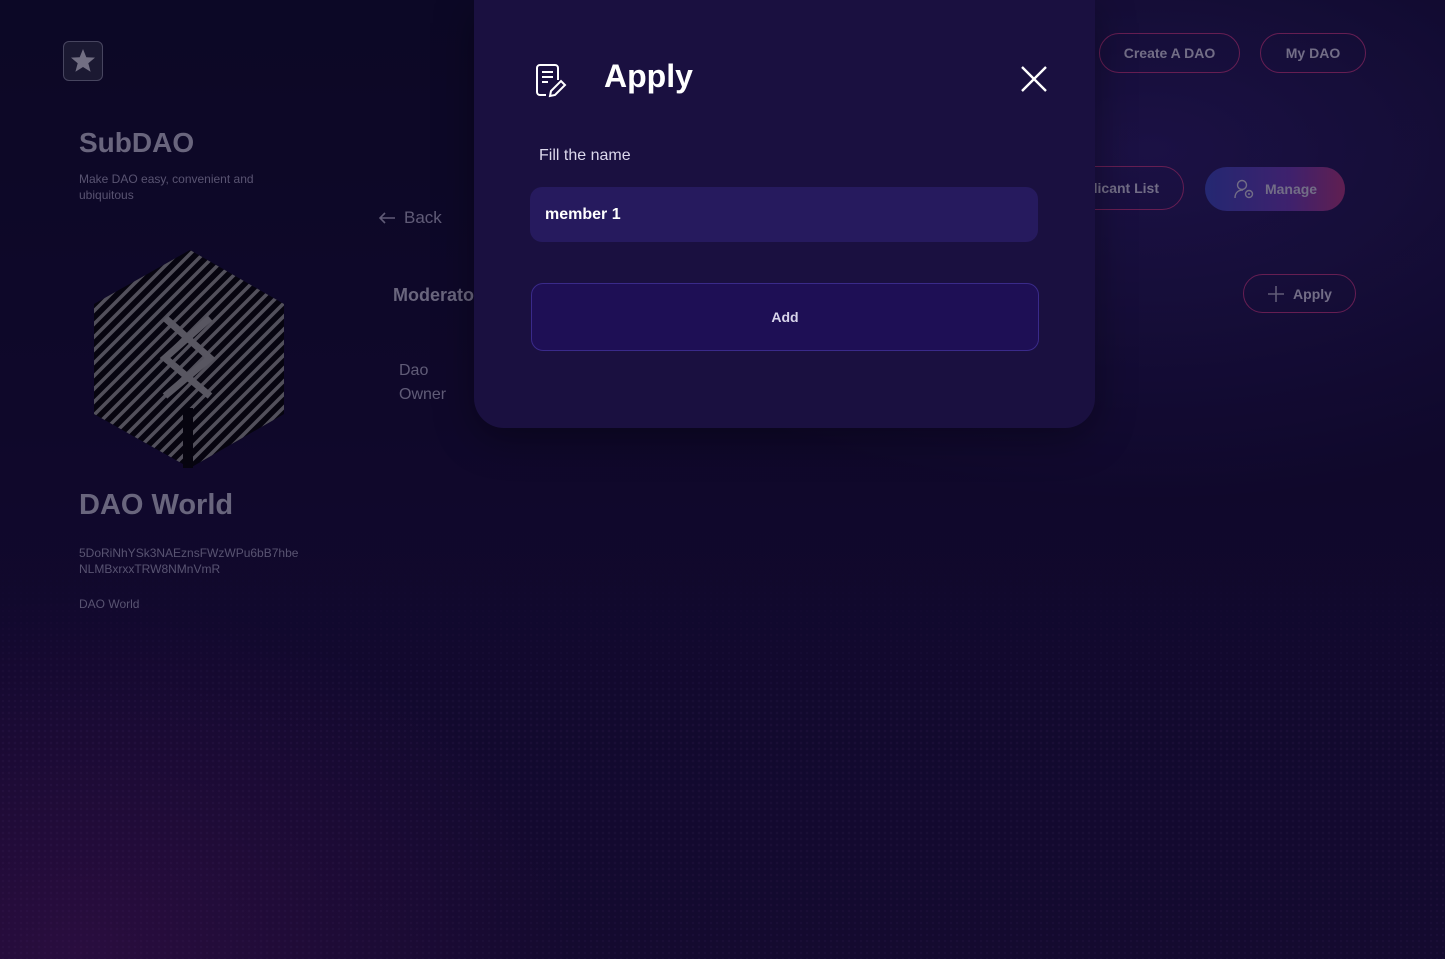  I want to click on name-input, so click(784, 214).